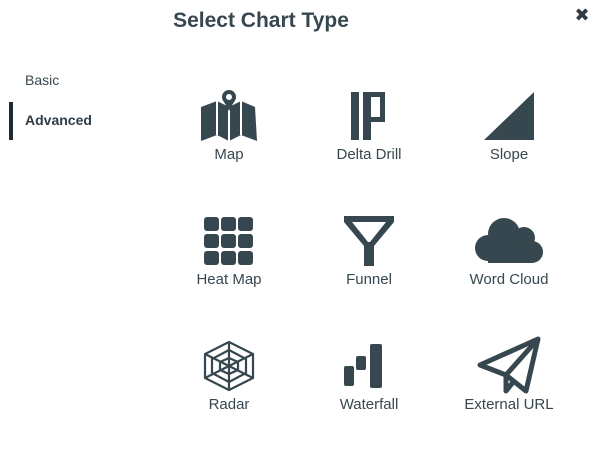 The width and height of the screenshot is (598, 474). I want to click on dialog-title: Select Chart Type, so click(261, 20).